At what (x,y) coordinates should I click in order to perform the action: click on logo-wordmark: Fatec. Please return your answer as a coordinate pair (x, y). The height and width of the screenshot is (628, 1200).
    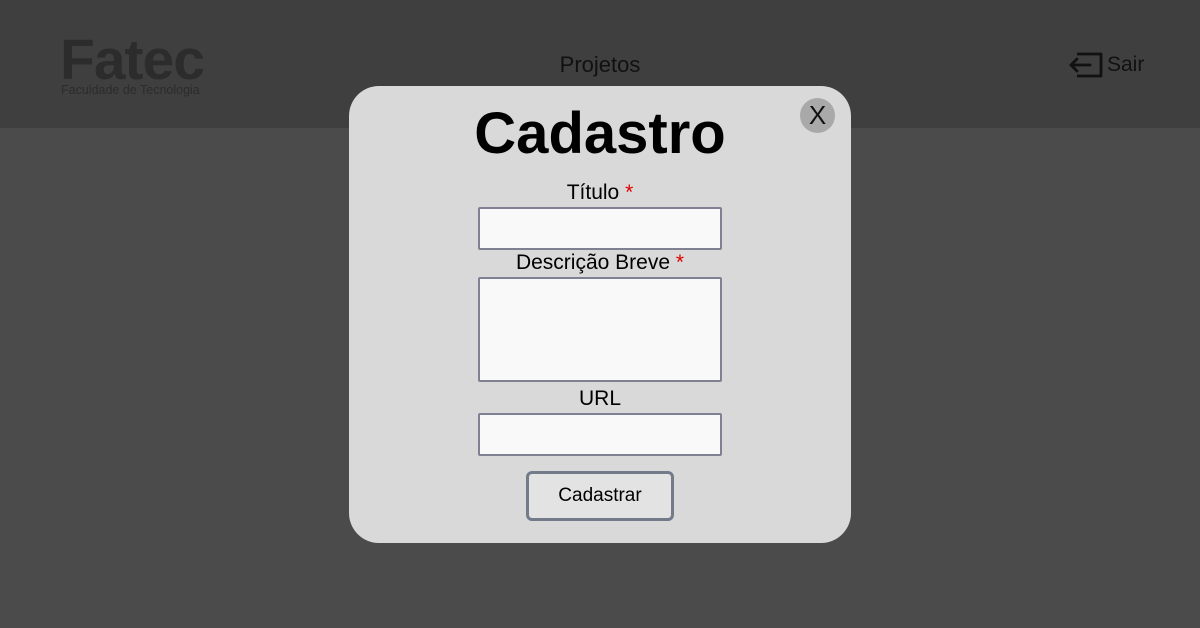
    Looking at the image, I should click on (132, 60).